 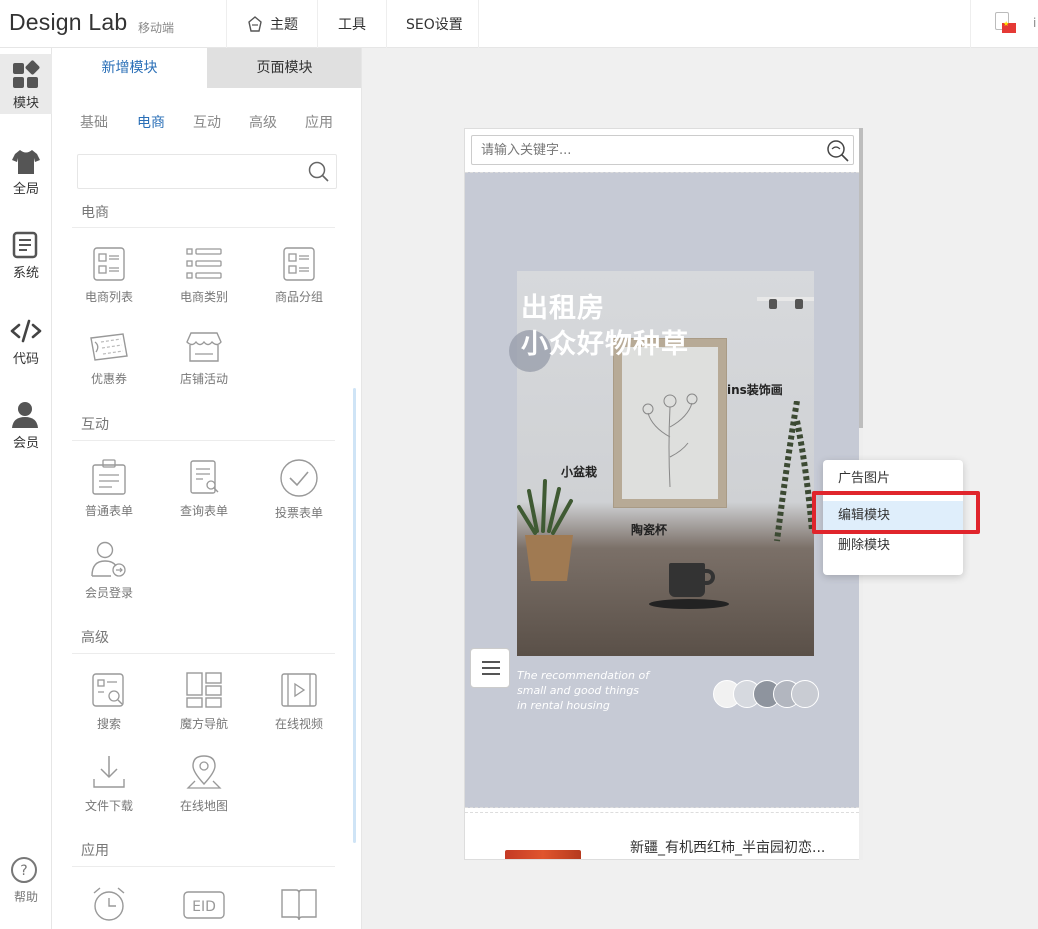 What do you see at coordinates (109, 358) in the screenshot?
I see `widget-coupon: 优惠券` at bounding box center [109, 358].